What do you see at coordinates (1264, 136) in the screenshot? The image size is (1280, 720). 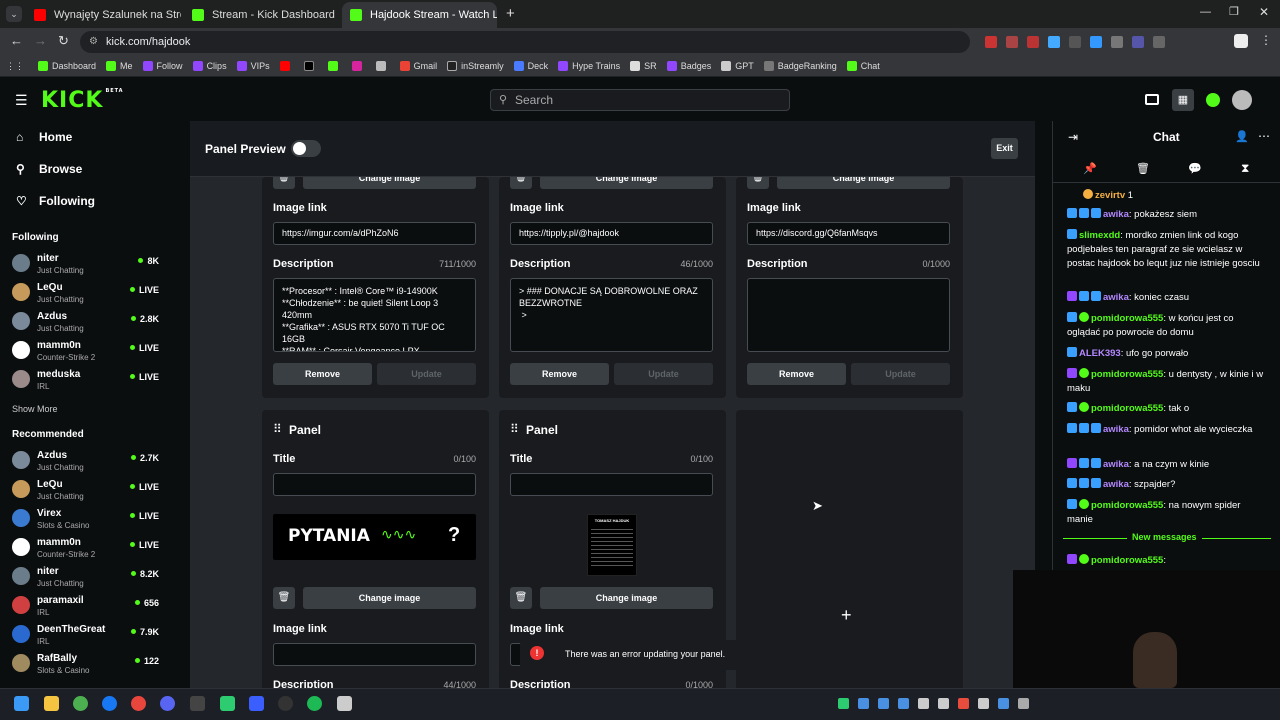 I see `chat-more-icon: ⋯` at bounding box center [1264, 136].